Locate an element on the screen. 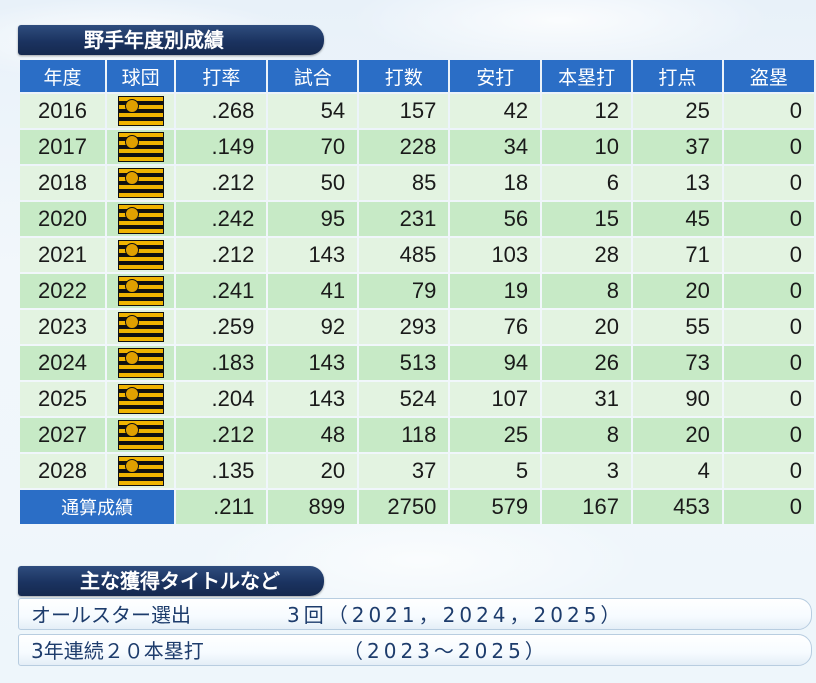  table-row: 2024 .183 143 513 94 26 73 0 is located at coordinates (417, 363).